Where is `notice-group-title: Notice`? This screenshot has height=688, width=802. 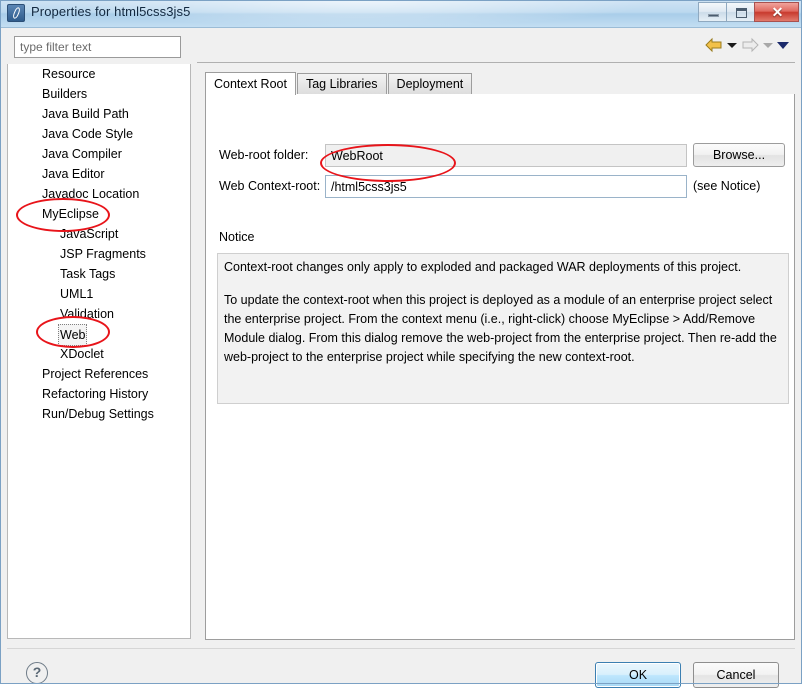
notice-group-title: Notice is located at coordinates (239, 237).